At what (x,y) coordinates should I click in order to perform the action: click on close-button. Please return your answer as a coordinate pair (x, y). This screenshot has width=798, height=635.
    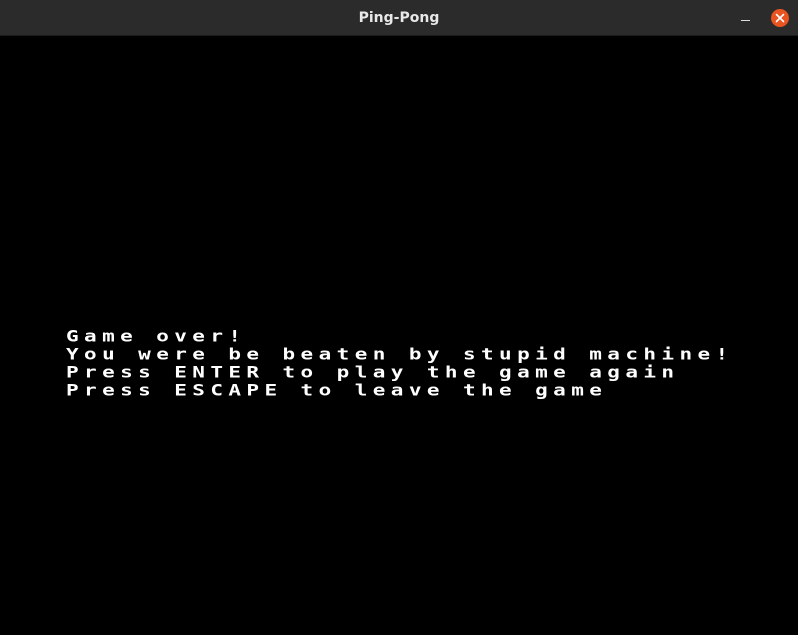
    Looking at the image, I should click on (780, 18).